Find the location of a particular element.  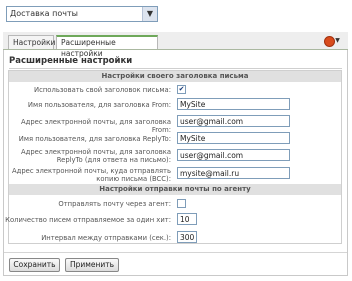

per-hit-field is located at coordinates (187, 219).